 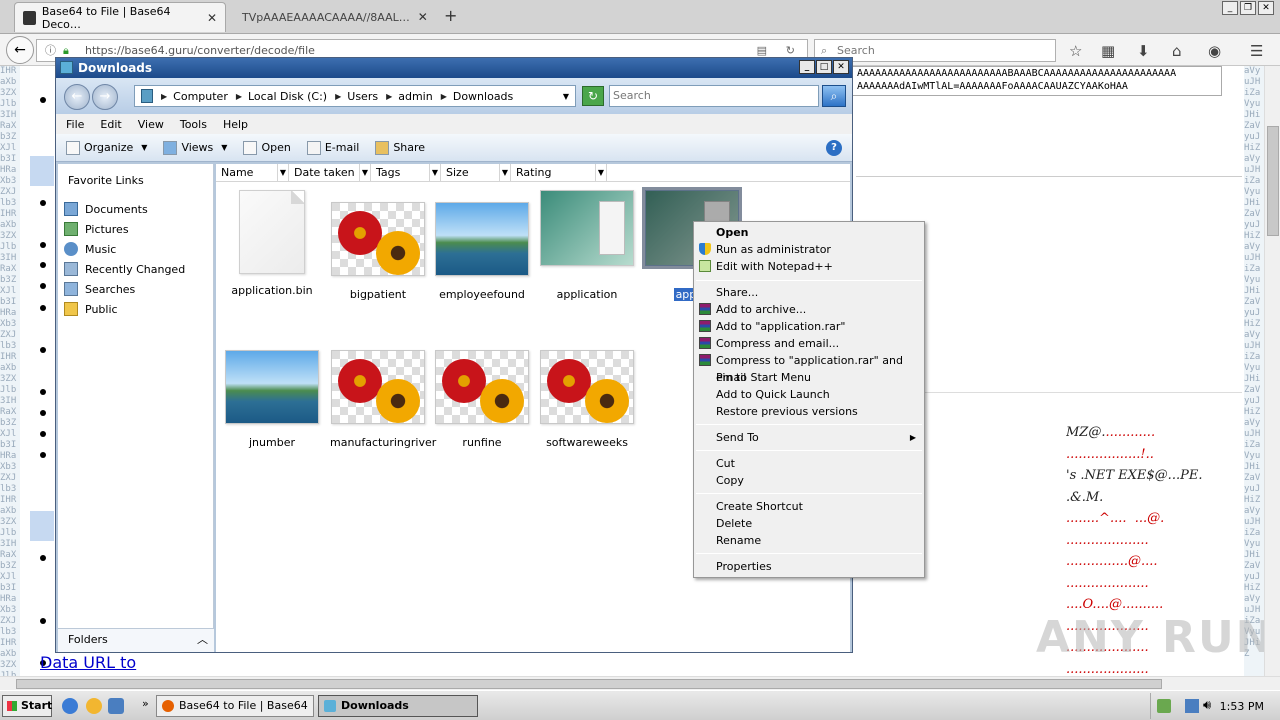 I want to click on menu-item-send-to: Send To ▶, so click(x=809, y=437).